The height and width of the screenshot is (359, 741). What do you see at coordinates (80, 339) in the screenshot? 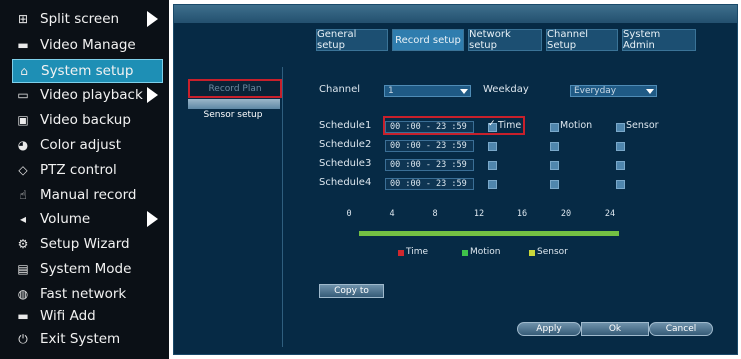
I see `menu-item-label: Exit System` at bounding box center [80, 339].